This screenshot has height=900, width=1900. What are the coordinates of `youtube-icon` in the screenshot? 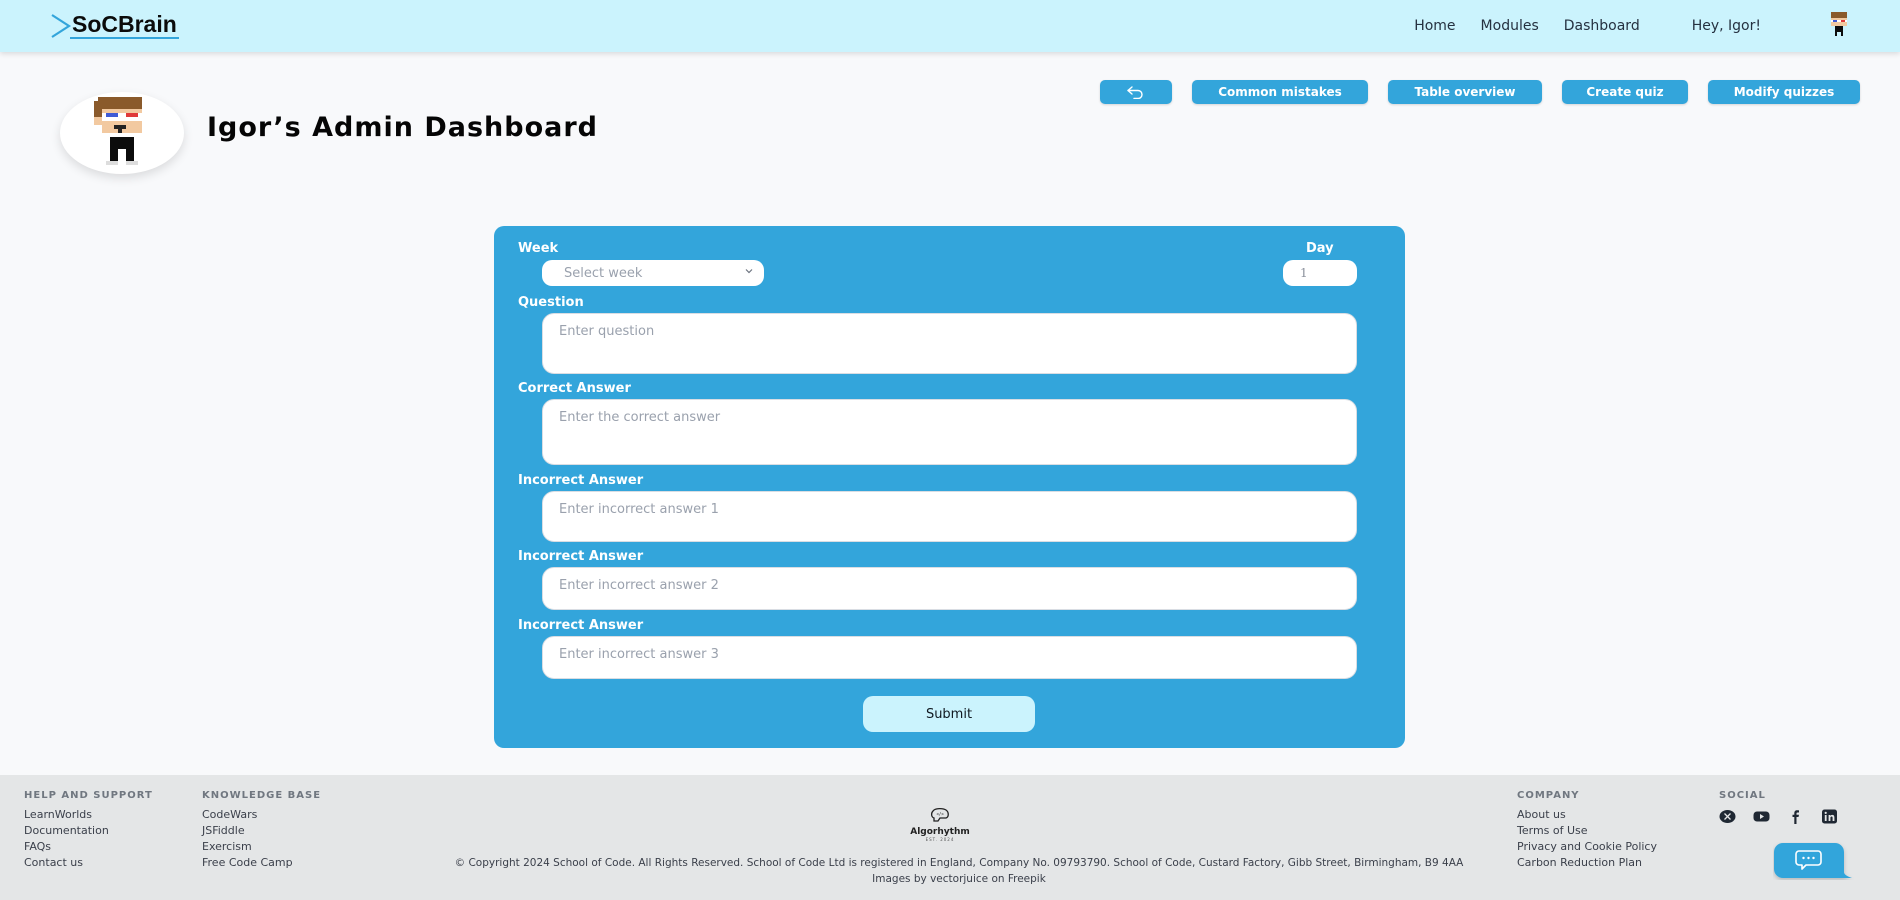 It's located at (1761, 816).